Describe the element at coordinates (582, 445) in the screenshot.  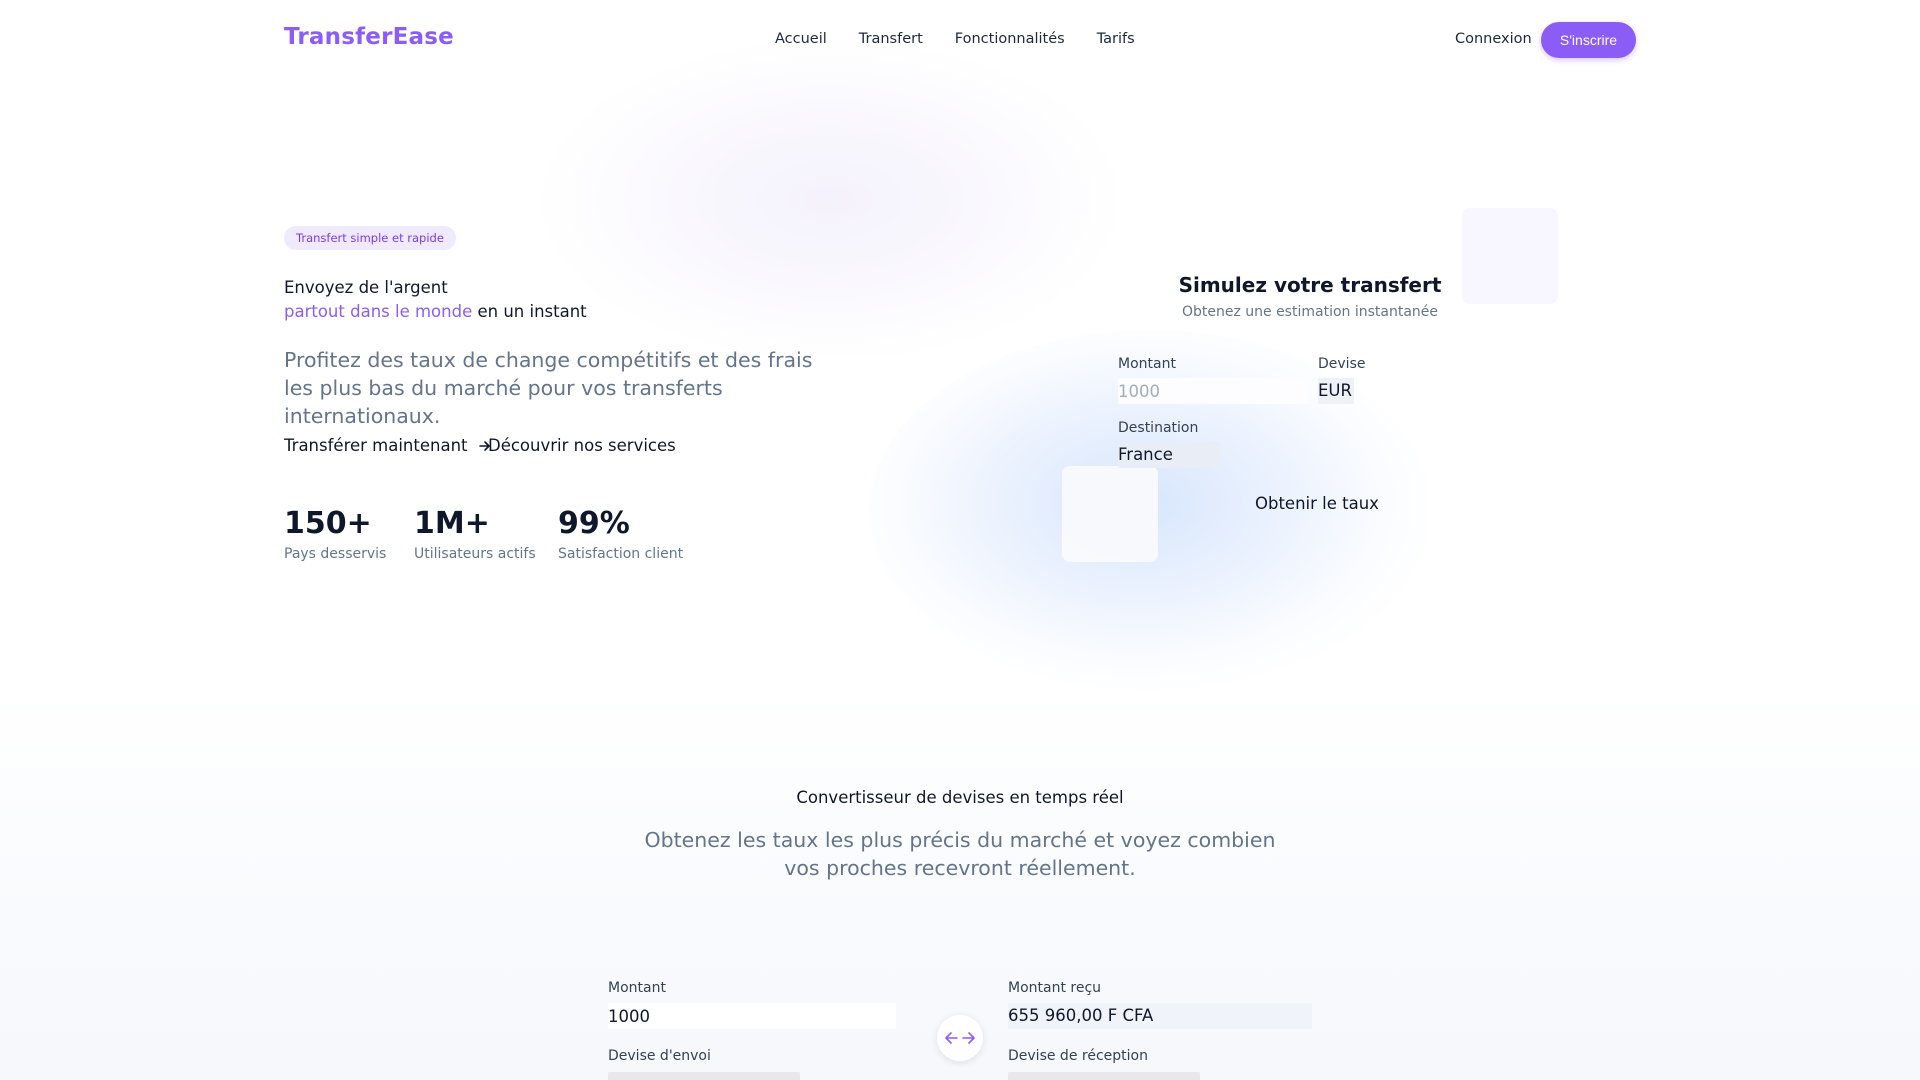
I see `discover-services-button: Découvrir nos services` at that location.